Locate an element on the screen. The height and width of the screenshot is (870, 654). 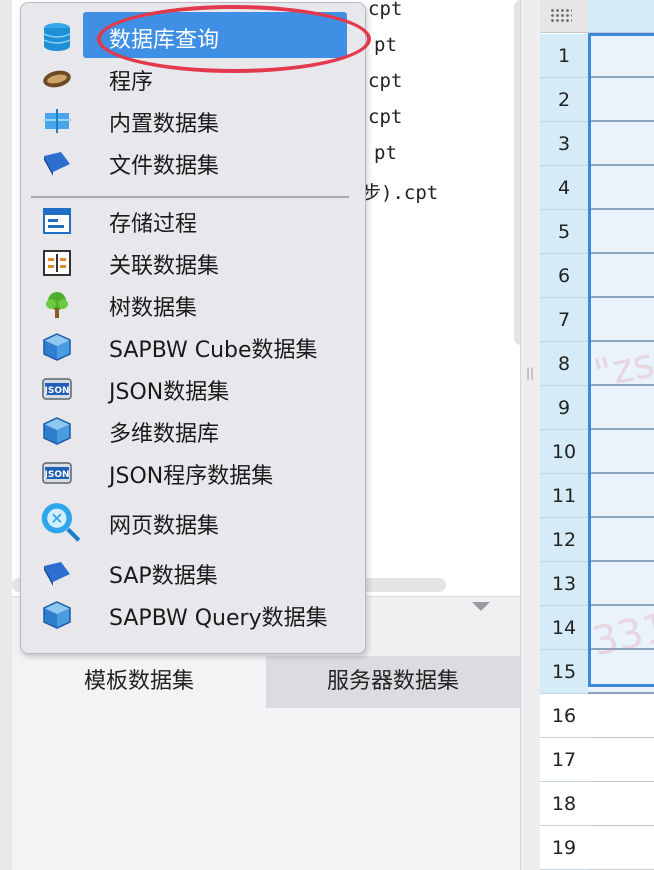
annotation-ellipse is located at coordinates (234, 39).